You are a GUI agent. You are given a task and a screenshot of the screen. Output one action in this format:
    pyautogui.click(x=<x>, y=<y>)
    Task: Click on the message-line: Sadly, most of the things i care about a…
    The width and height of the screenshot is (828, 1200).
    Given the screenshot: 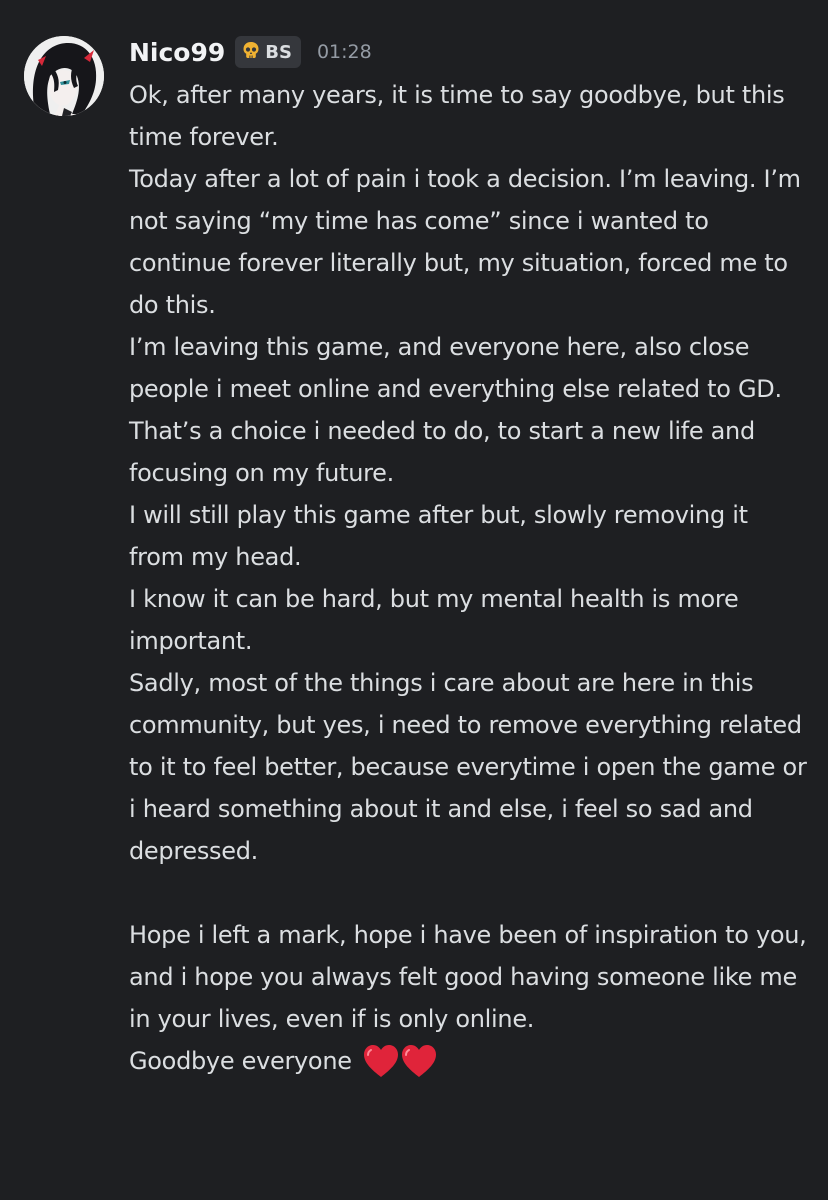 What is the action you would take?
    pyautogui.click(x=468, y=767)
    